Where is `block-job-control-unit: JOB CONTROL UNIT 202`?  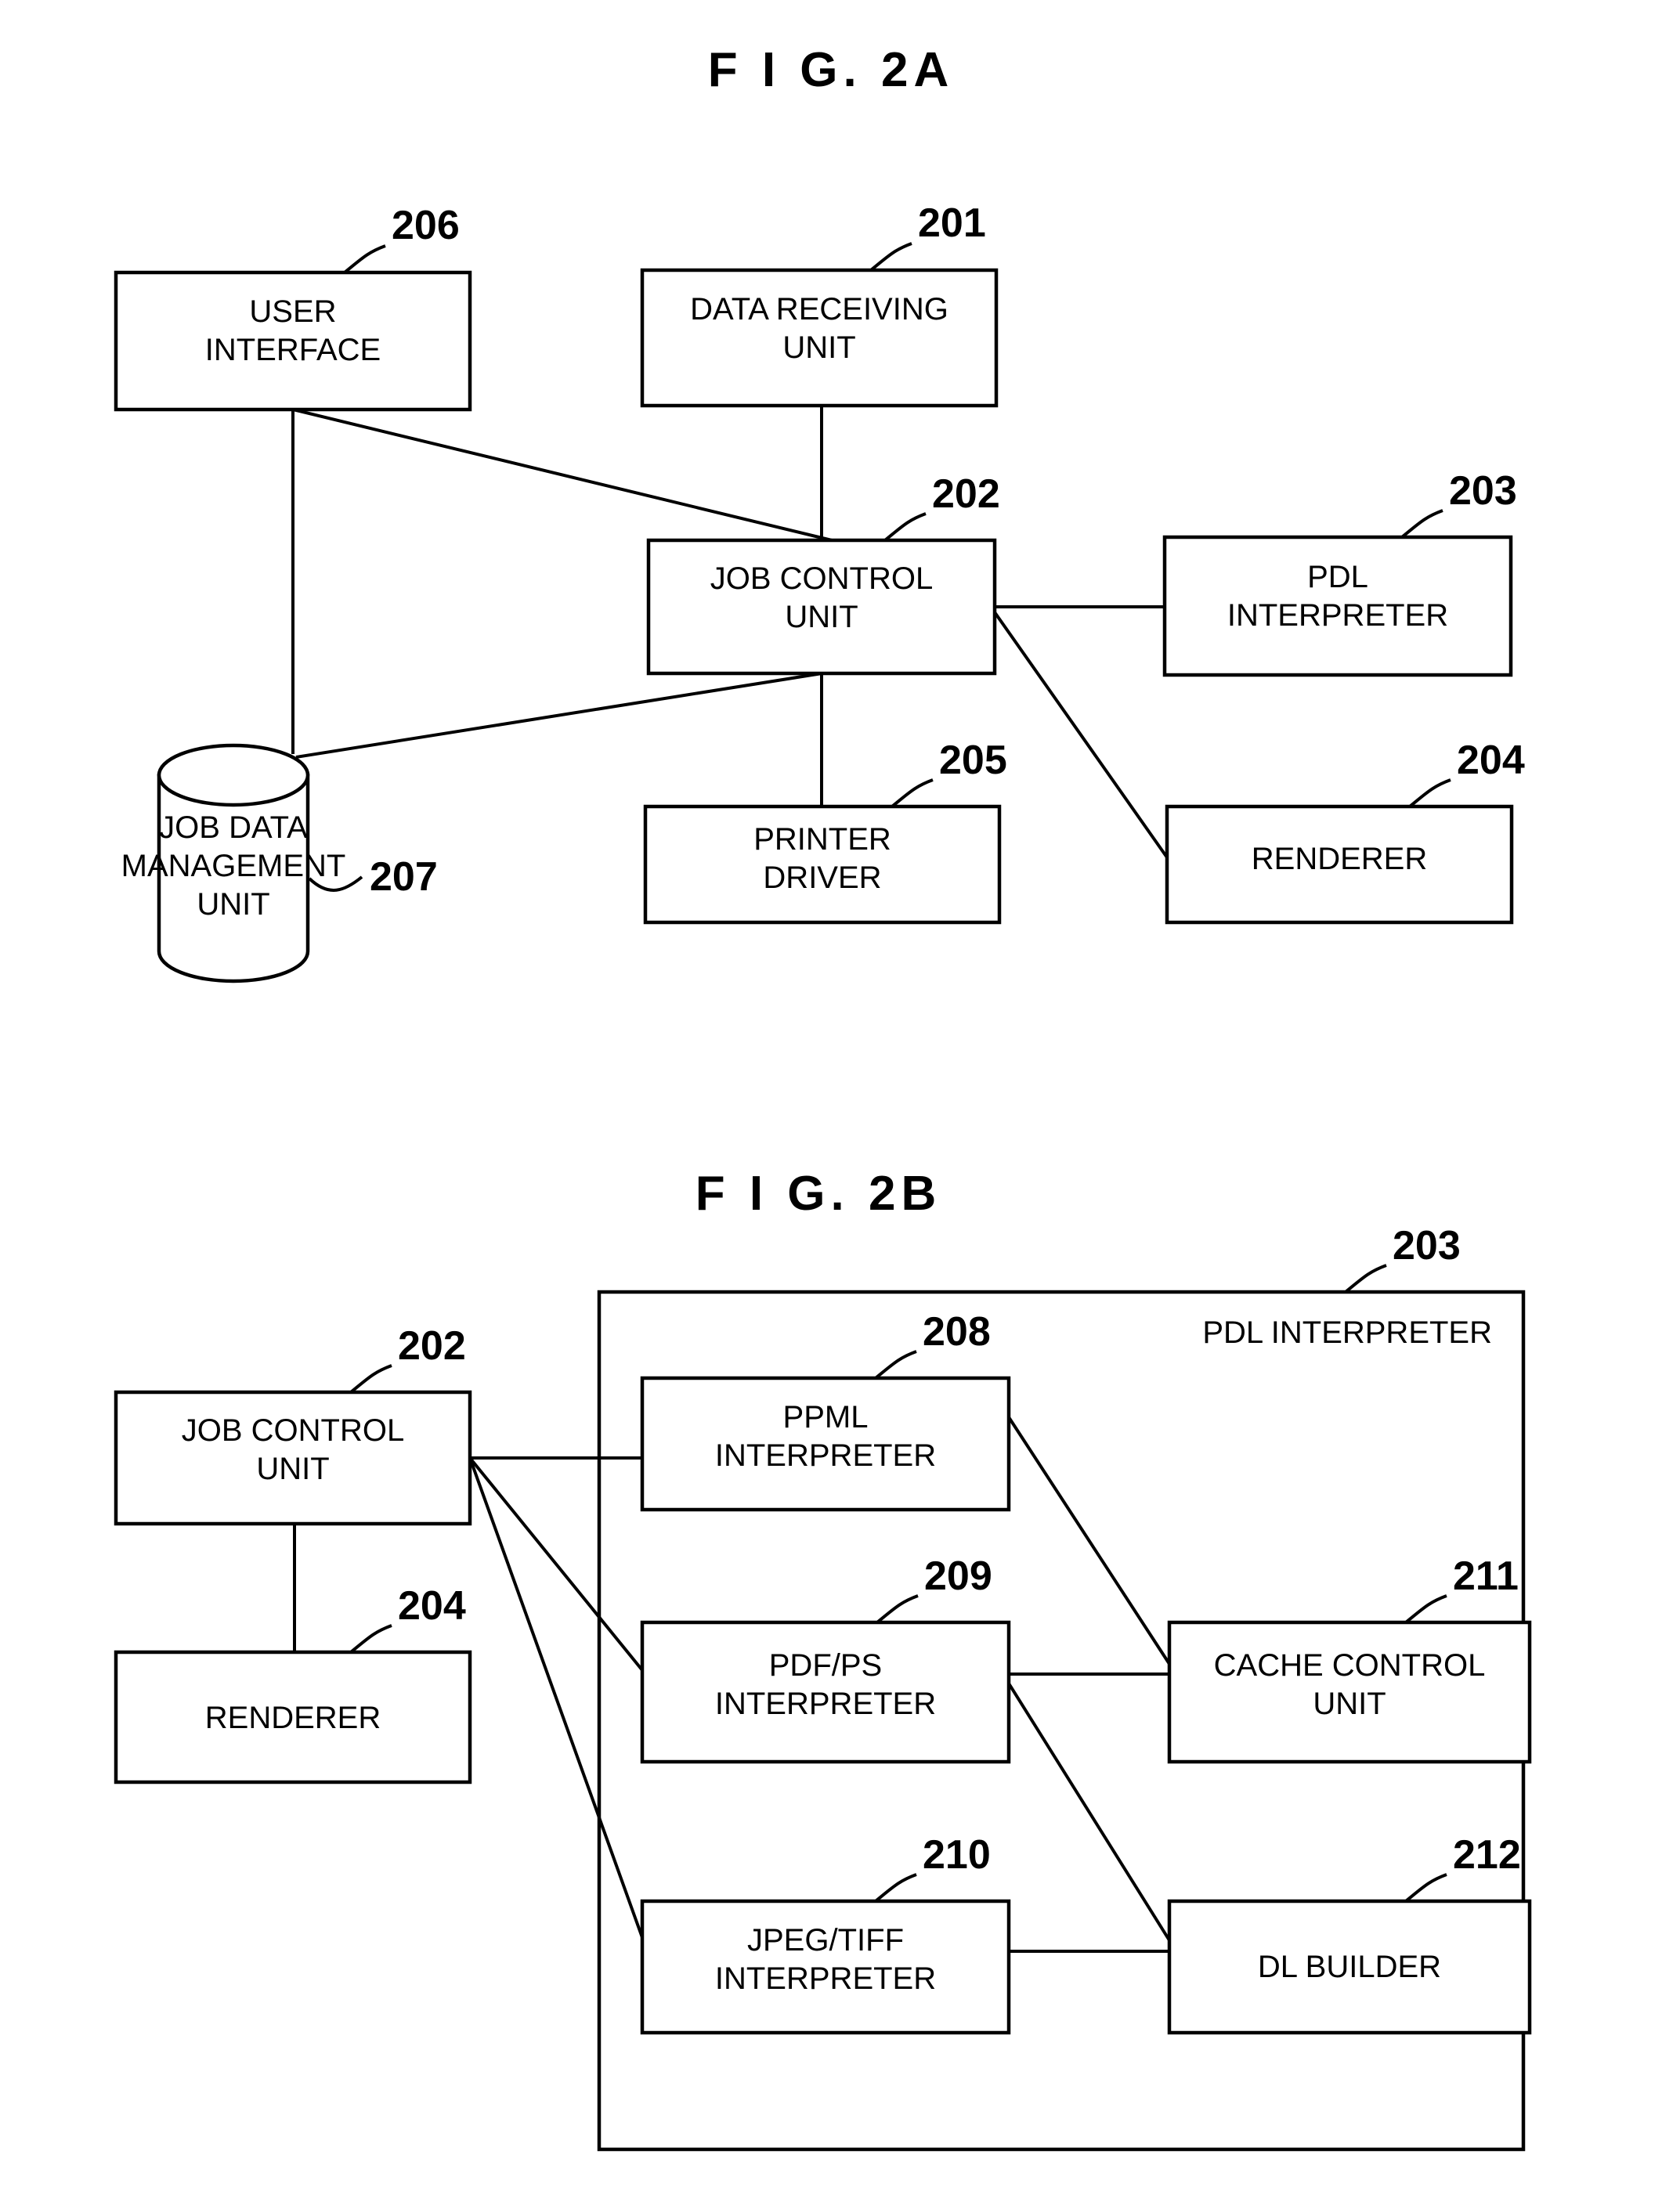 block-job-control-unit: JOB CONTROL UNIT 202 is located at coordinates (823, 573).